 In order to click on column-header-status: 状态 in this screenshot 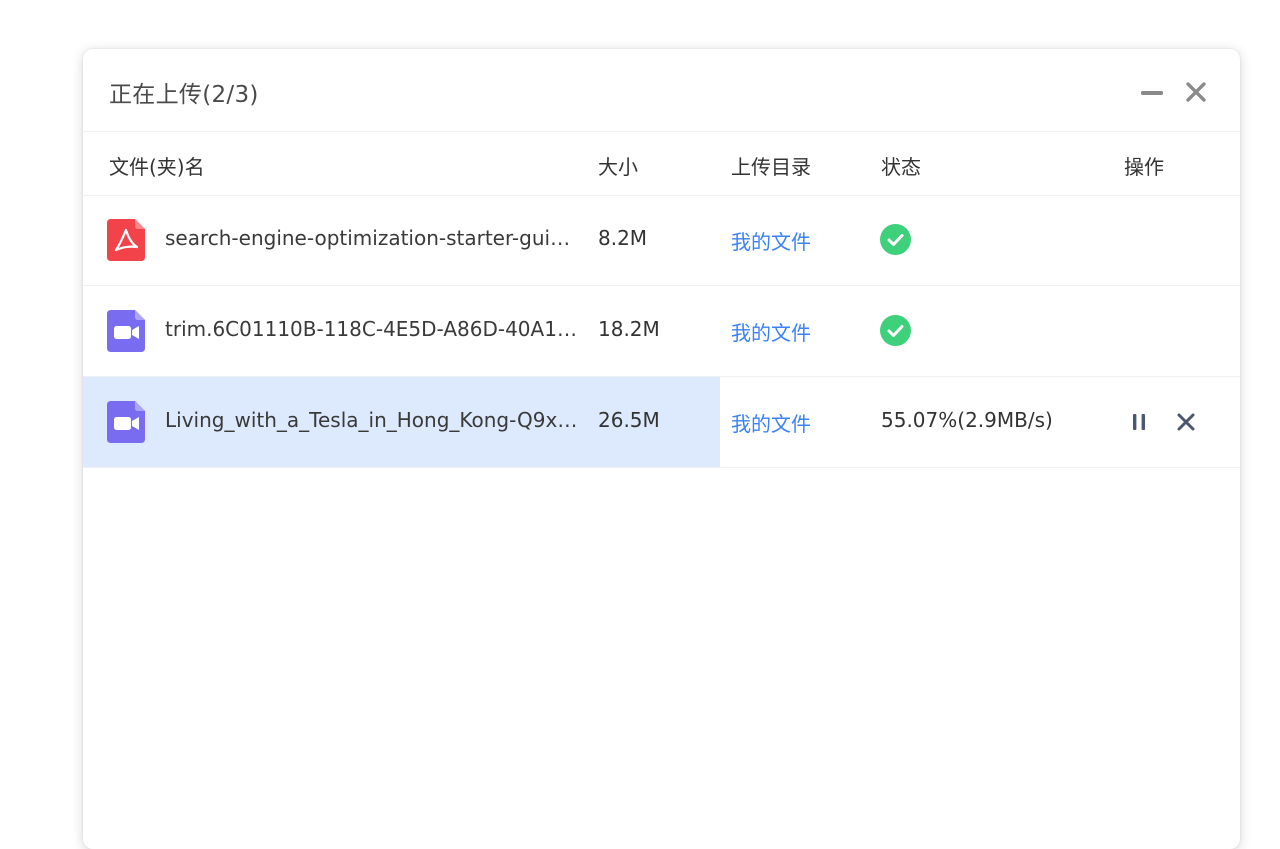, I will do `click(901, 167)`.